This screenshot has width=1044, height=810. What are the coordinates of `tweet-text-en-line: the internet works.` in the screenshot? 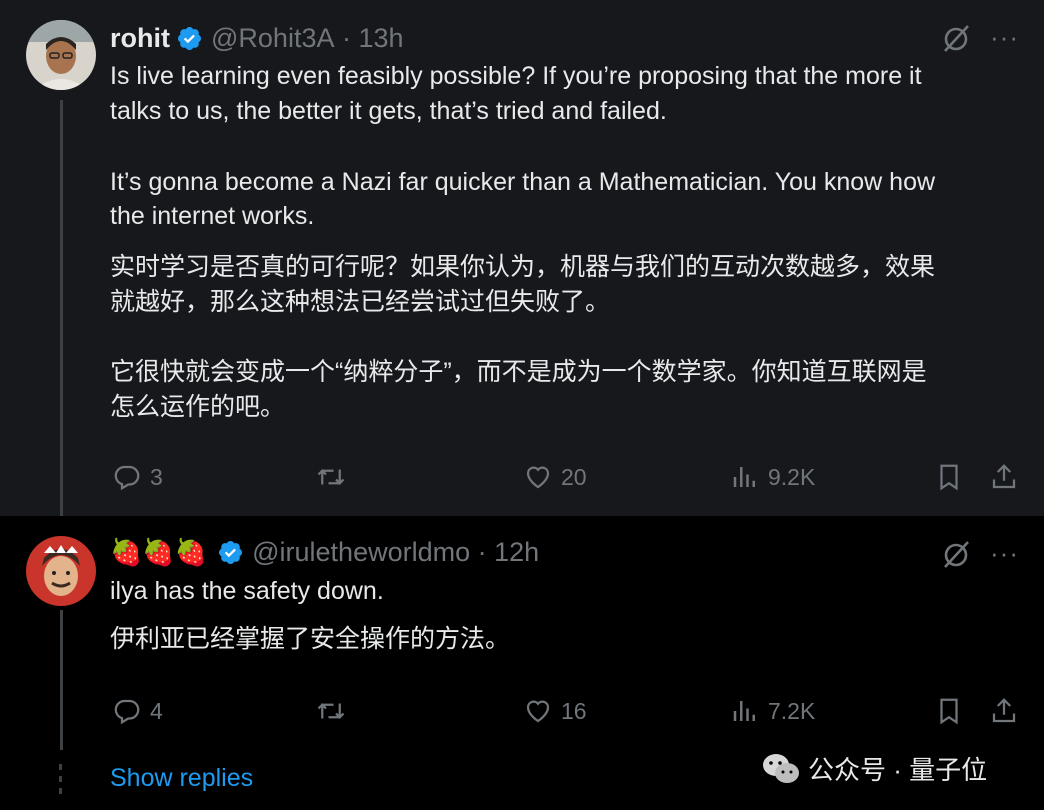 It's located at (212, 216).